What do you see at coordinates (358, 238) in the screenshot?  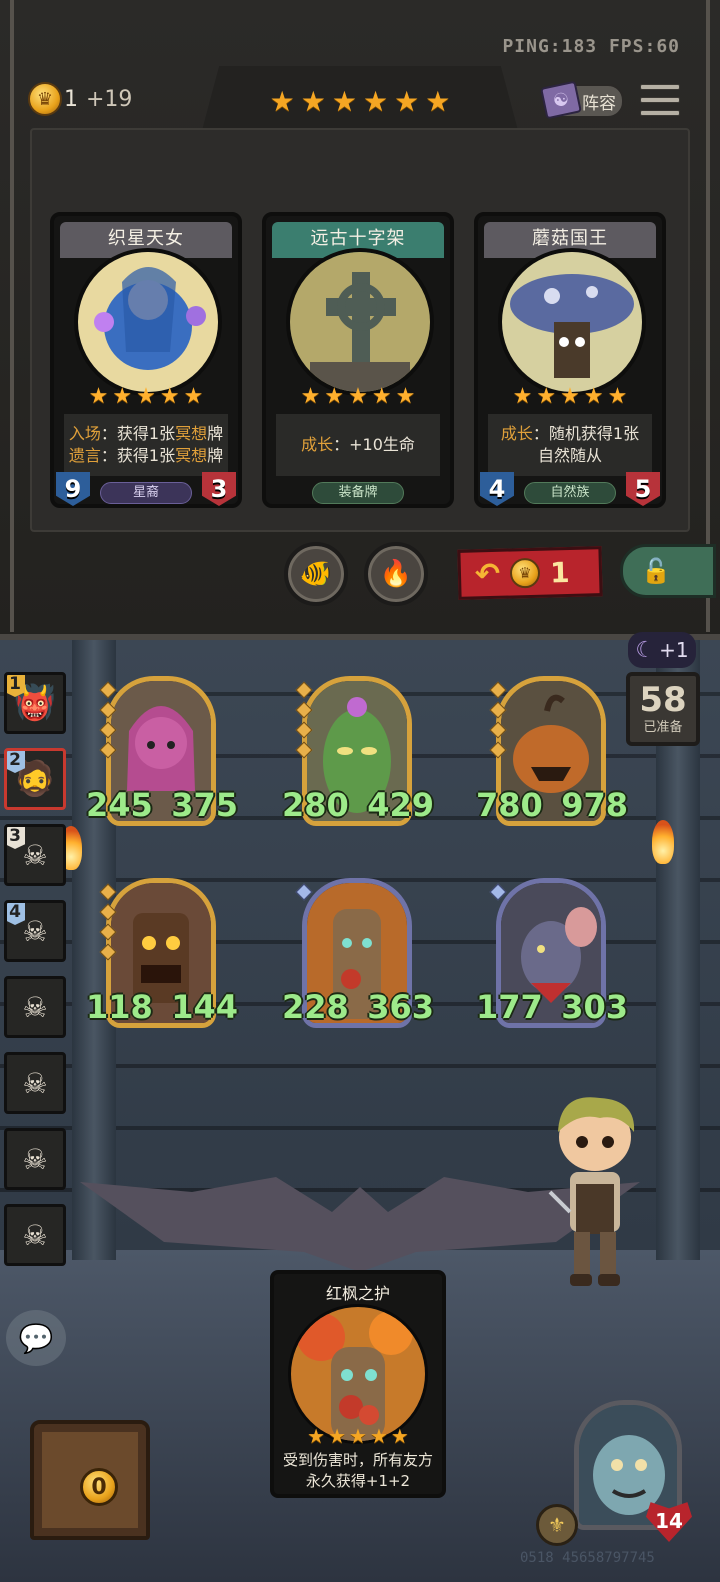 I see `card-name: 远古十字架` at bounding box center [358, 238].